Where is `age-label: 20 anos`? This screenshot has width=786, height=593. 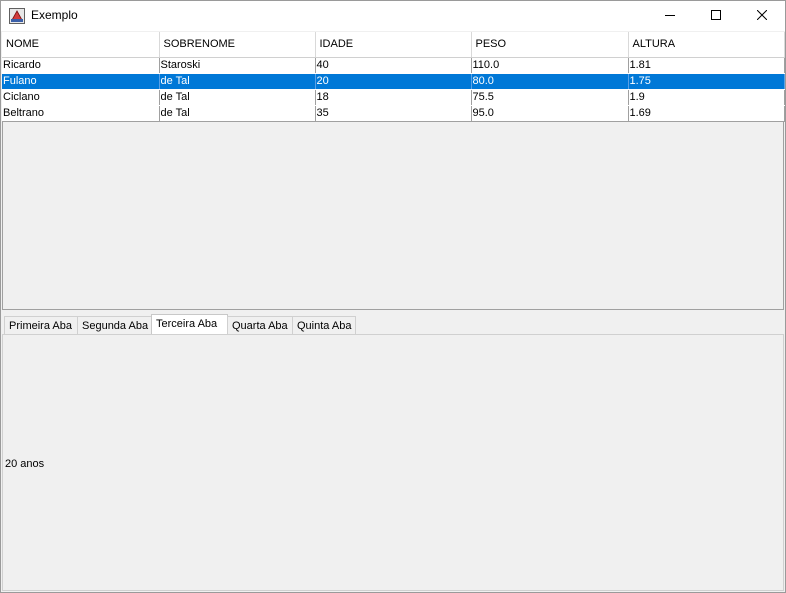 age-label: 20 anos is located at coordinates (25, 464).